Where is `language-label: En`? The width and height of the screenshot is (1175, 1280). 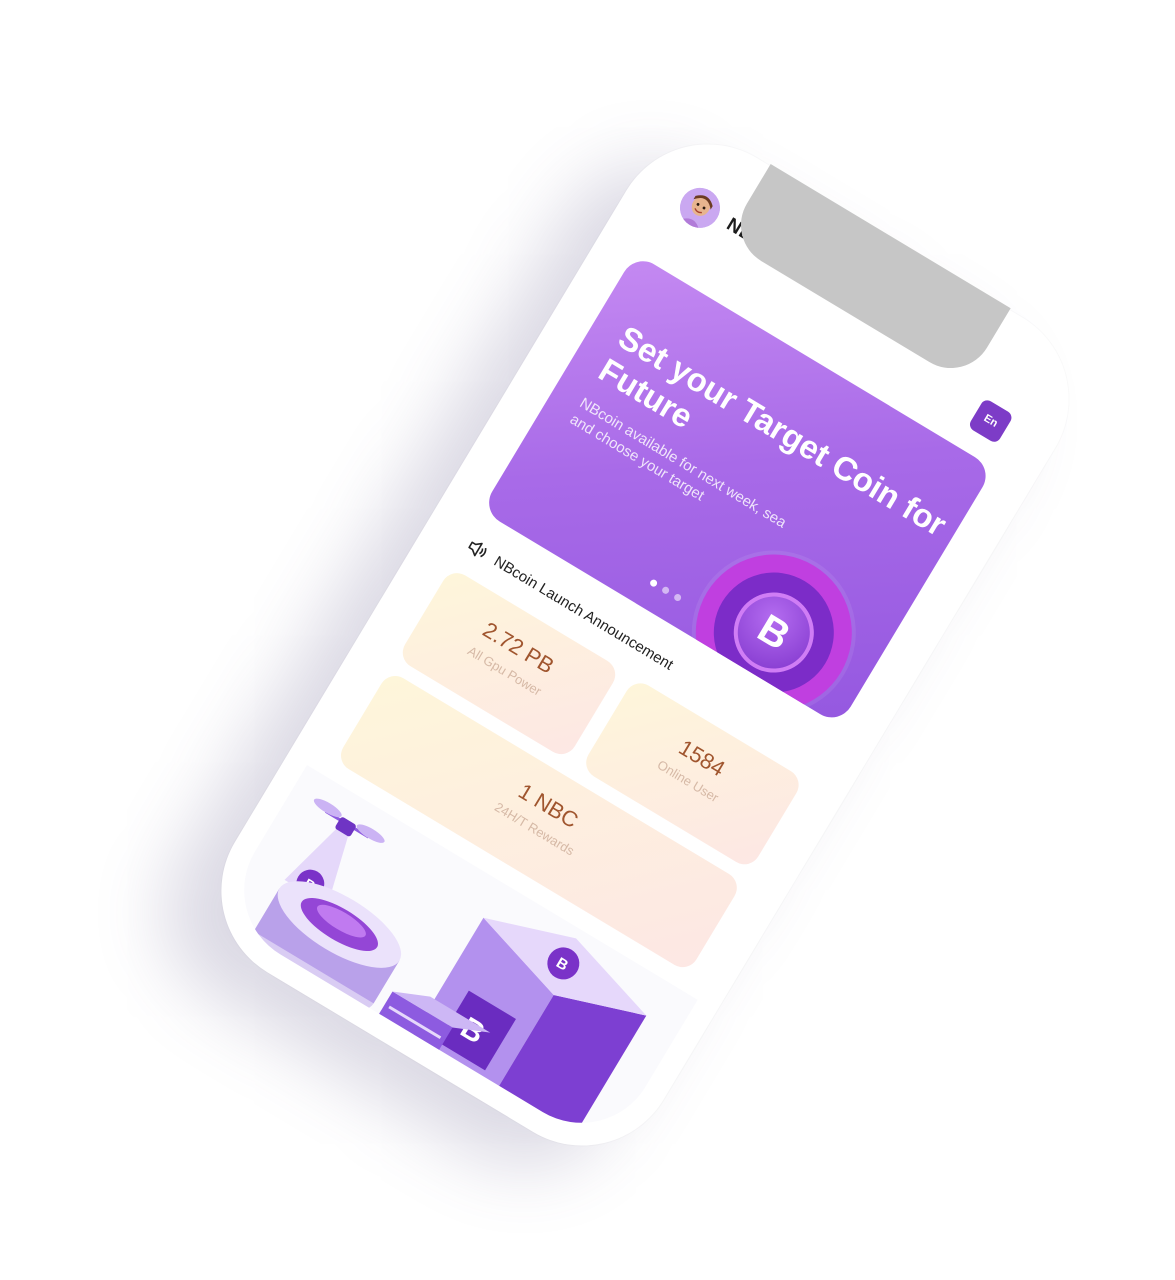
language-label: En is located at coordinates (990, 421).